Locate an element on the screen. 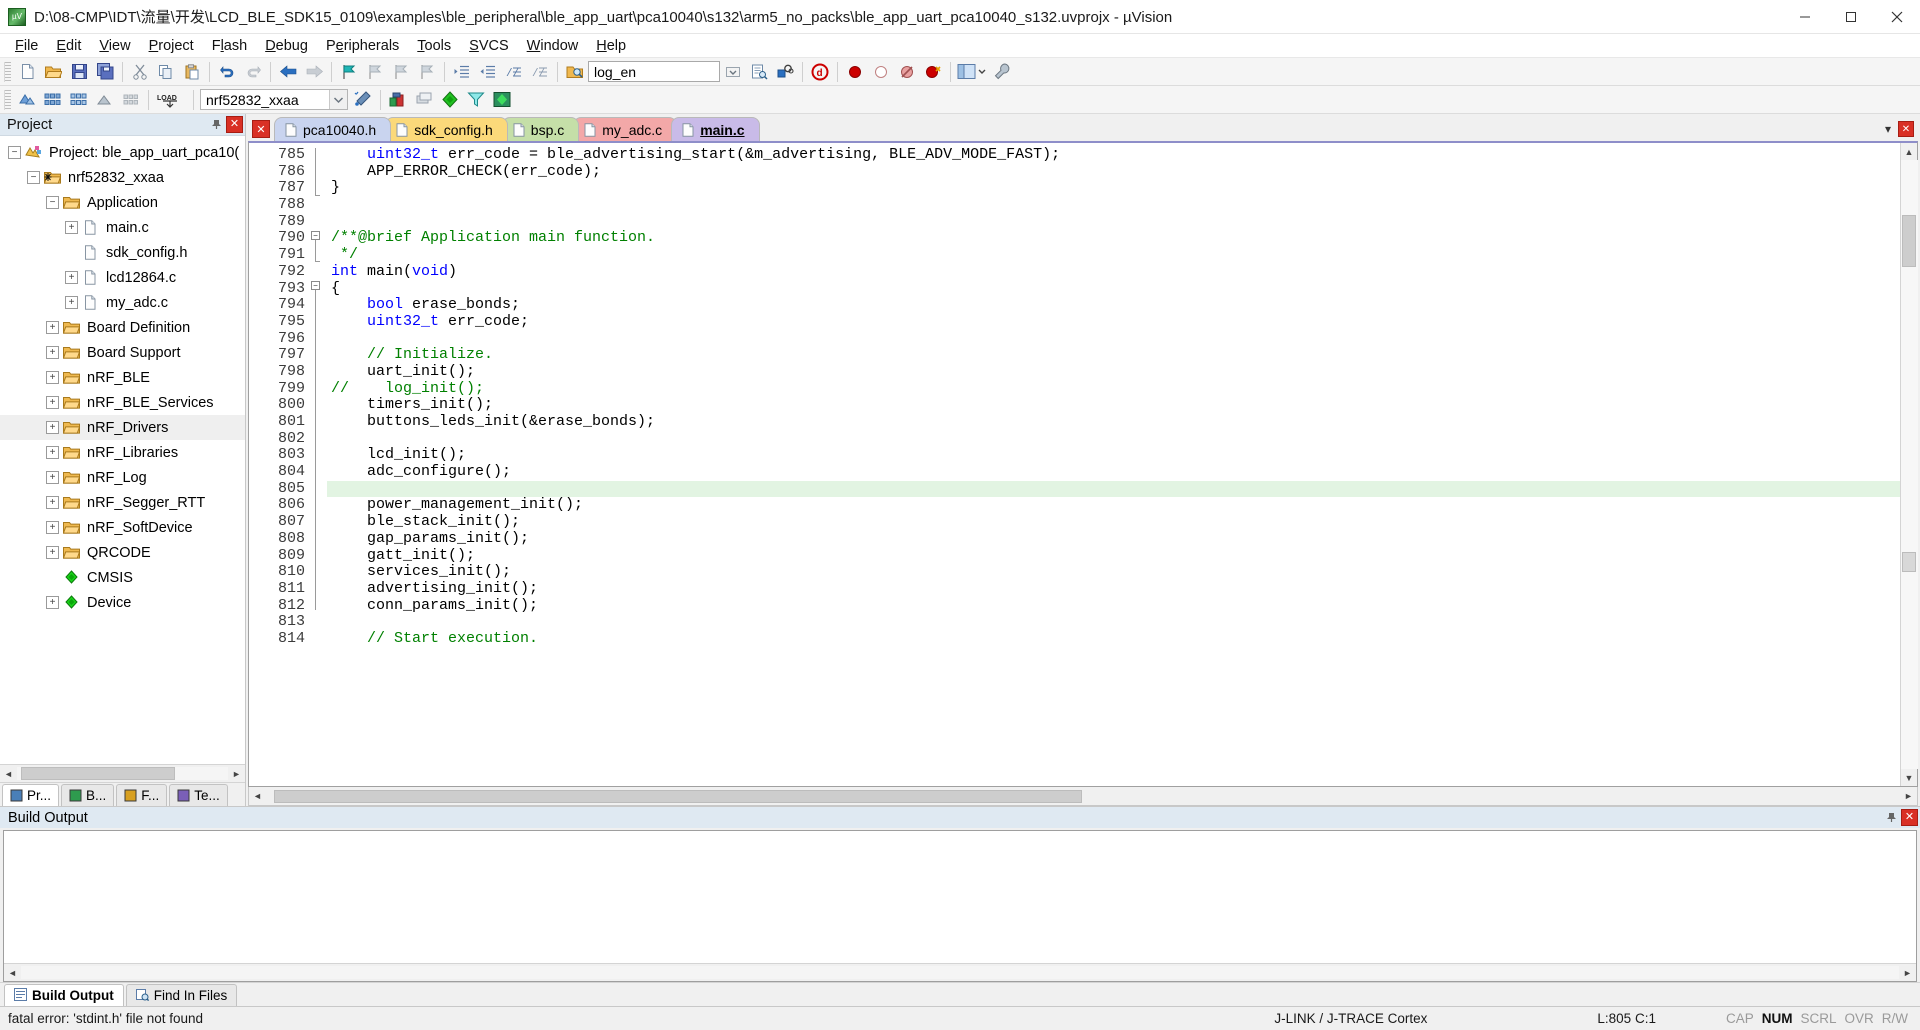  navigate-forward-icon is located at coordinates (314, 72).